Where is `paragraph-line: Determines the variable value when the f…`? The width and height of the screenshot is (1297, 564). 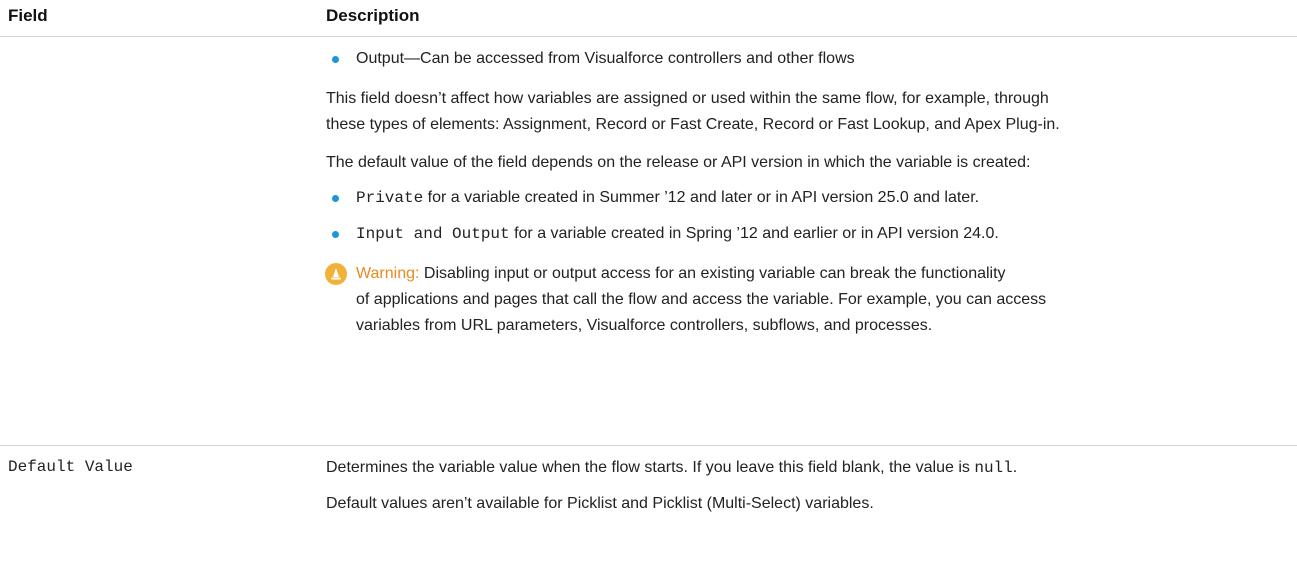
paragraph-line: Determines the variable value when the f… is located at coordinates (671, 468).